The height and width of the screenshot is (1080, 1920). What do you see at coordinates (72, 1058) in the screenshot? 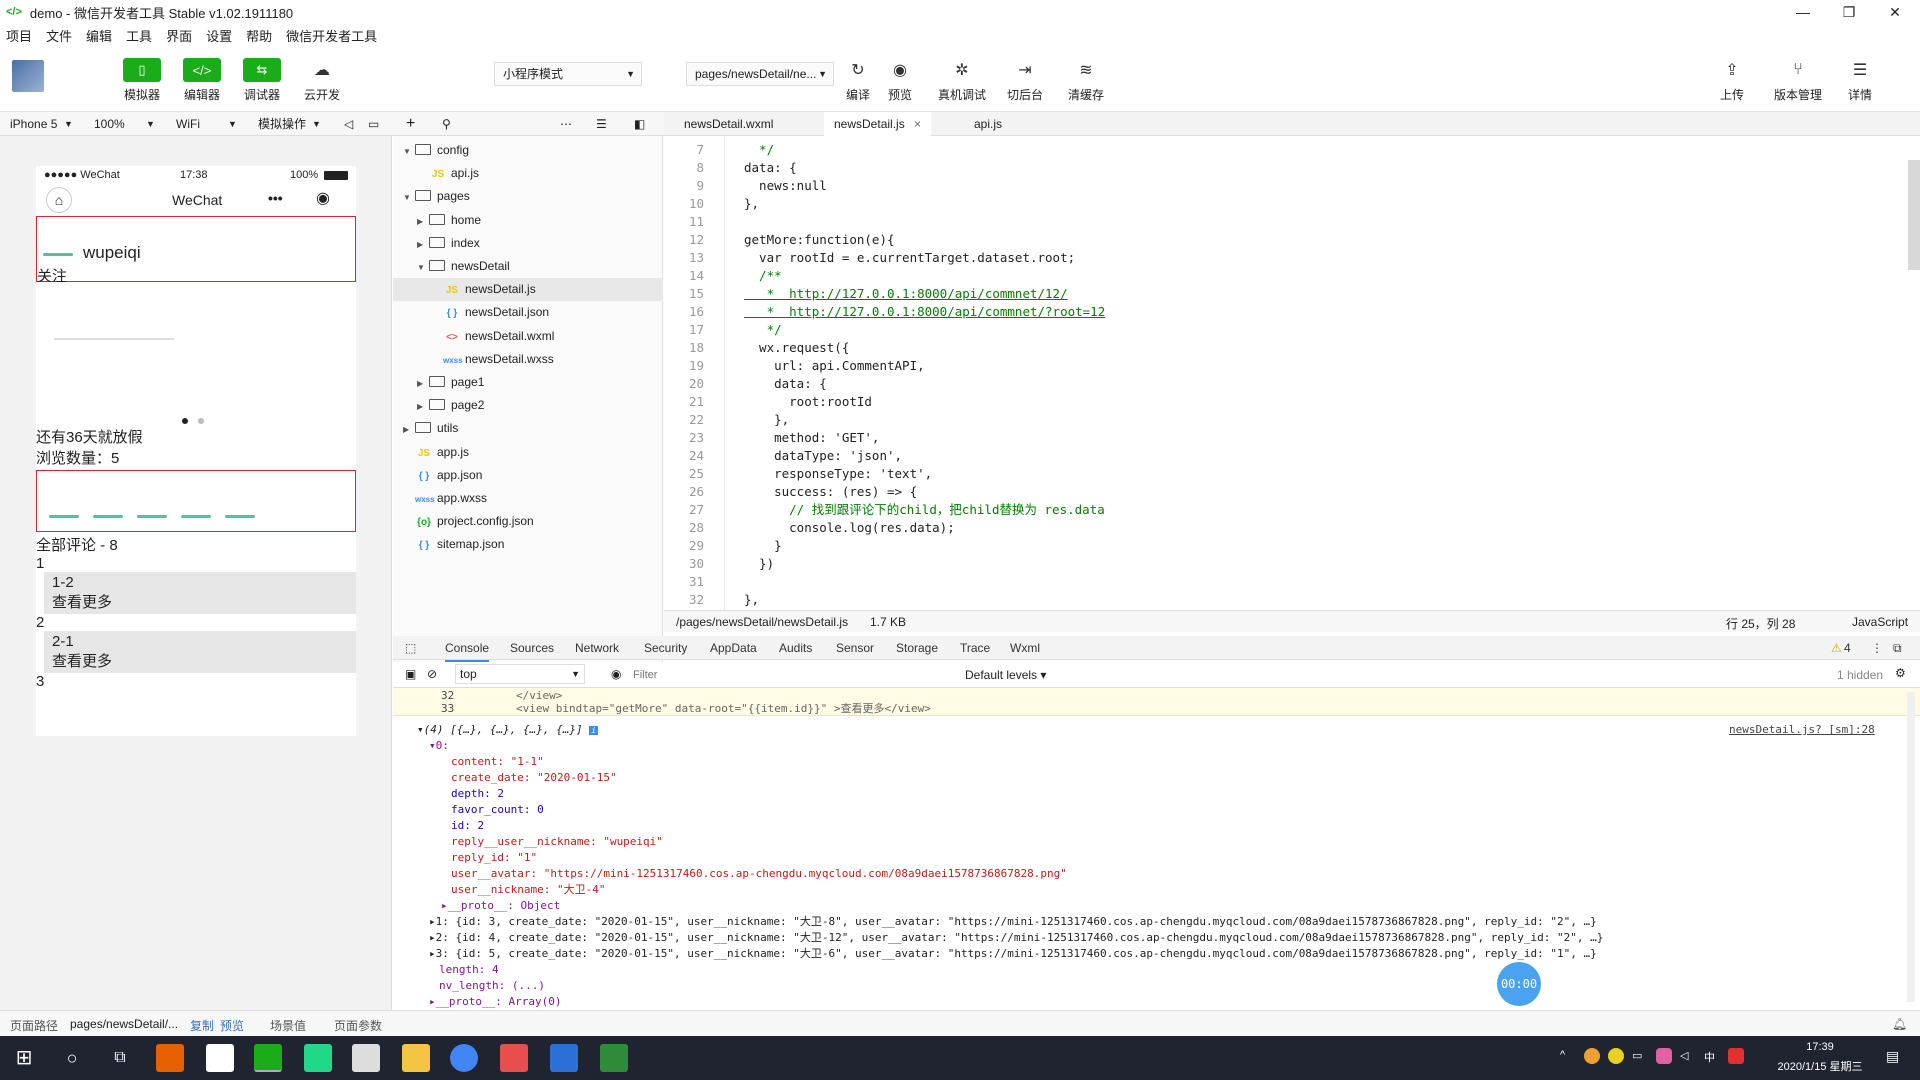
I see `search-icon: ○` at bounding box center [72, 1058].